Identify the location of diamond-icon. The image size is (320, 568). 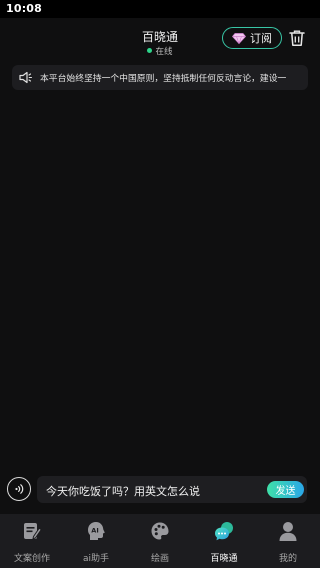
(239, 38).